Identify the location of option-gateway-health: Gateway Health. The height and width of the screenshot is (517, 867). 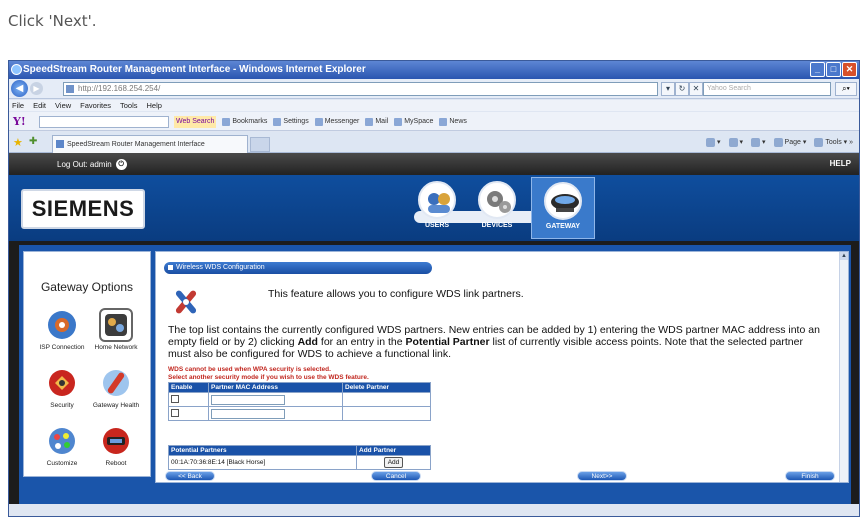
(116, 388).